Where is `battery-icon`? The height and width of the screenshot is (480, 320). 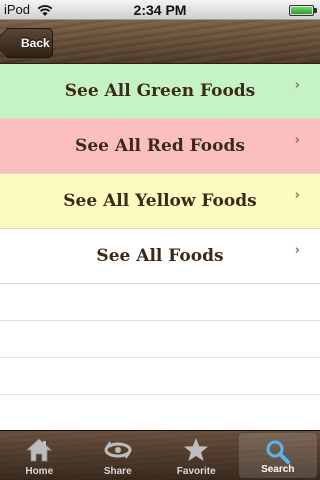
battery-icon is located at coordinates (303, 10).